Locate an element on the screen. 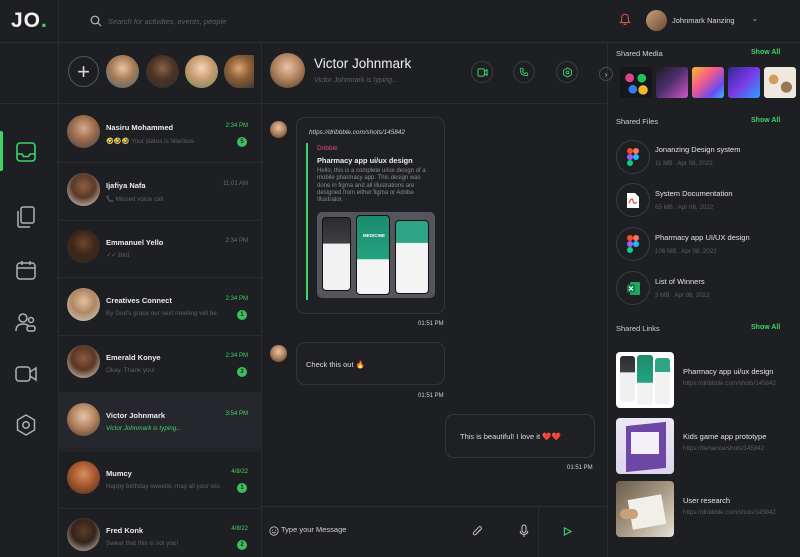  message-bubble-outgoing: This is beautiful! I love it ❤️❤️ is located at coordinates (520, 436).